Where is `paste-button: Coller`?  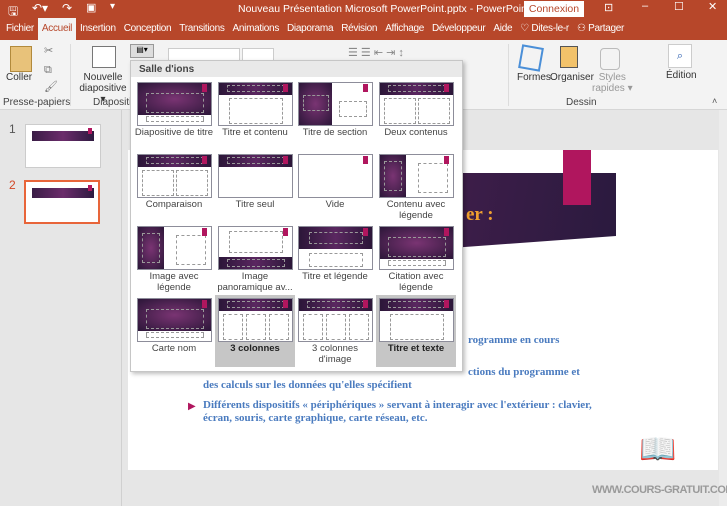 paste-button: Coller is located at coordinates (19, 77).